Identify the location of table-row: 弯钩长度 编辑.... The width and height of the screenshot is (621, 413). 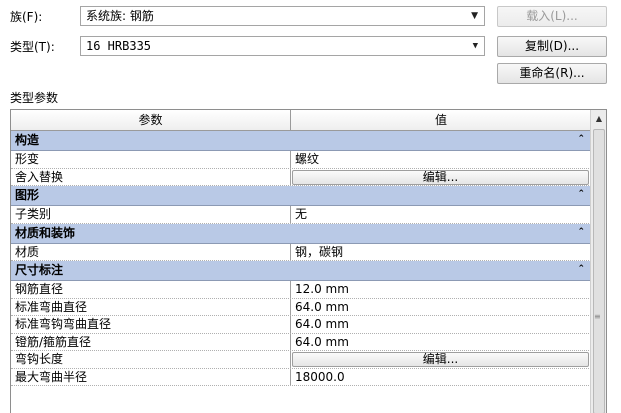
(301, 360).